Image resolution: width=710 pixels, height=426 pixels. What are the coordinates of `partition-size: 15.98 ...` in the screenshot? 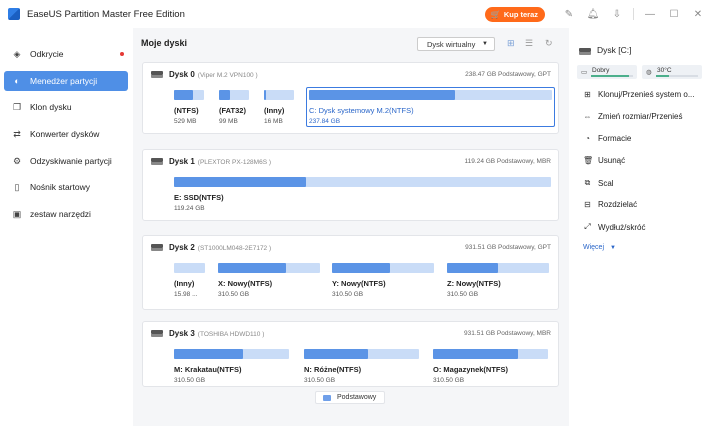 It's located at (186, 294).